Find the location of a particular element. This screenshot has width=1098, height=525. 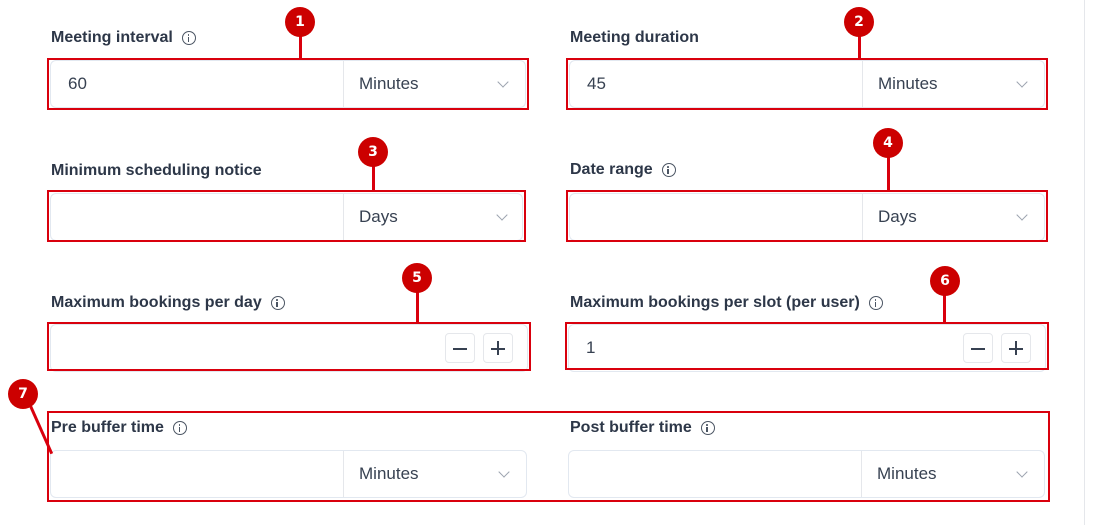

min-notice-label: Minimum scheduling notice is located at coordinates (156, 171).